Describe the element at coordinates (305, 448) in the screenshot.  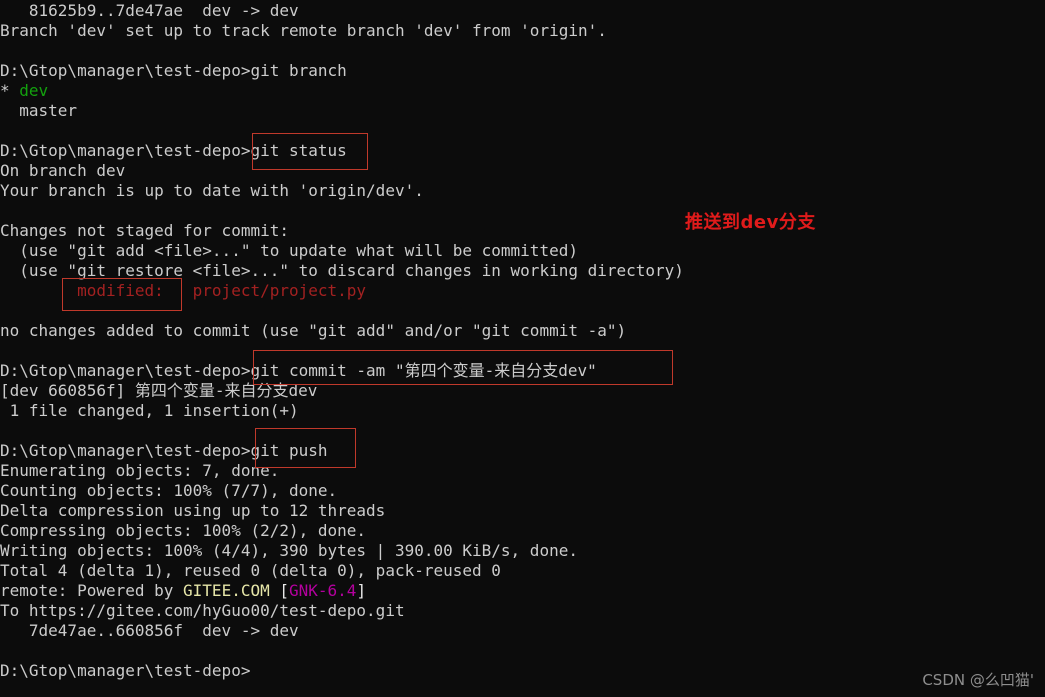
I see `highlight-box-git-push` at that location.